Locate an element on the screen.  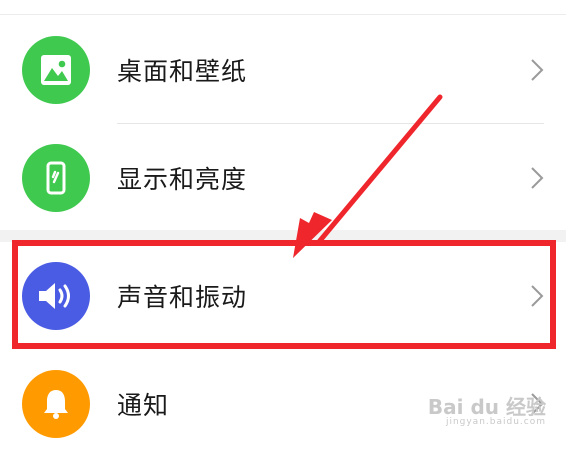
image-icon is located at coordinates (56, 70).